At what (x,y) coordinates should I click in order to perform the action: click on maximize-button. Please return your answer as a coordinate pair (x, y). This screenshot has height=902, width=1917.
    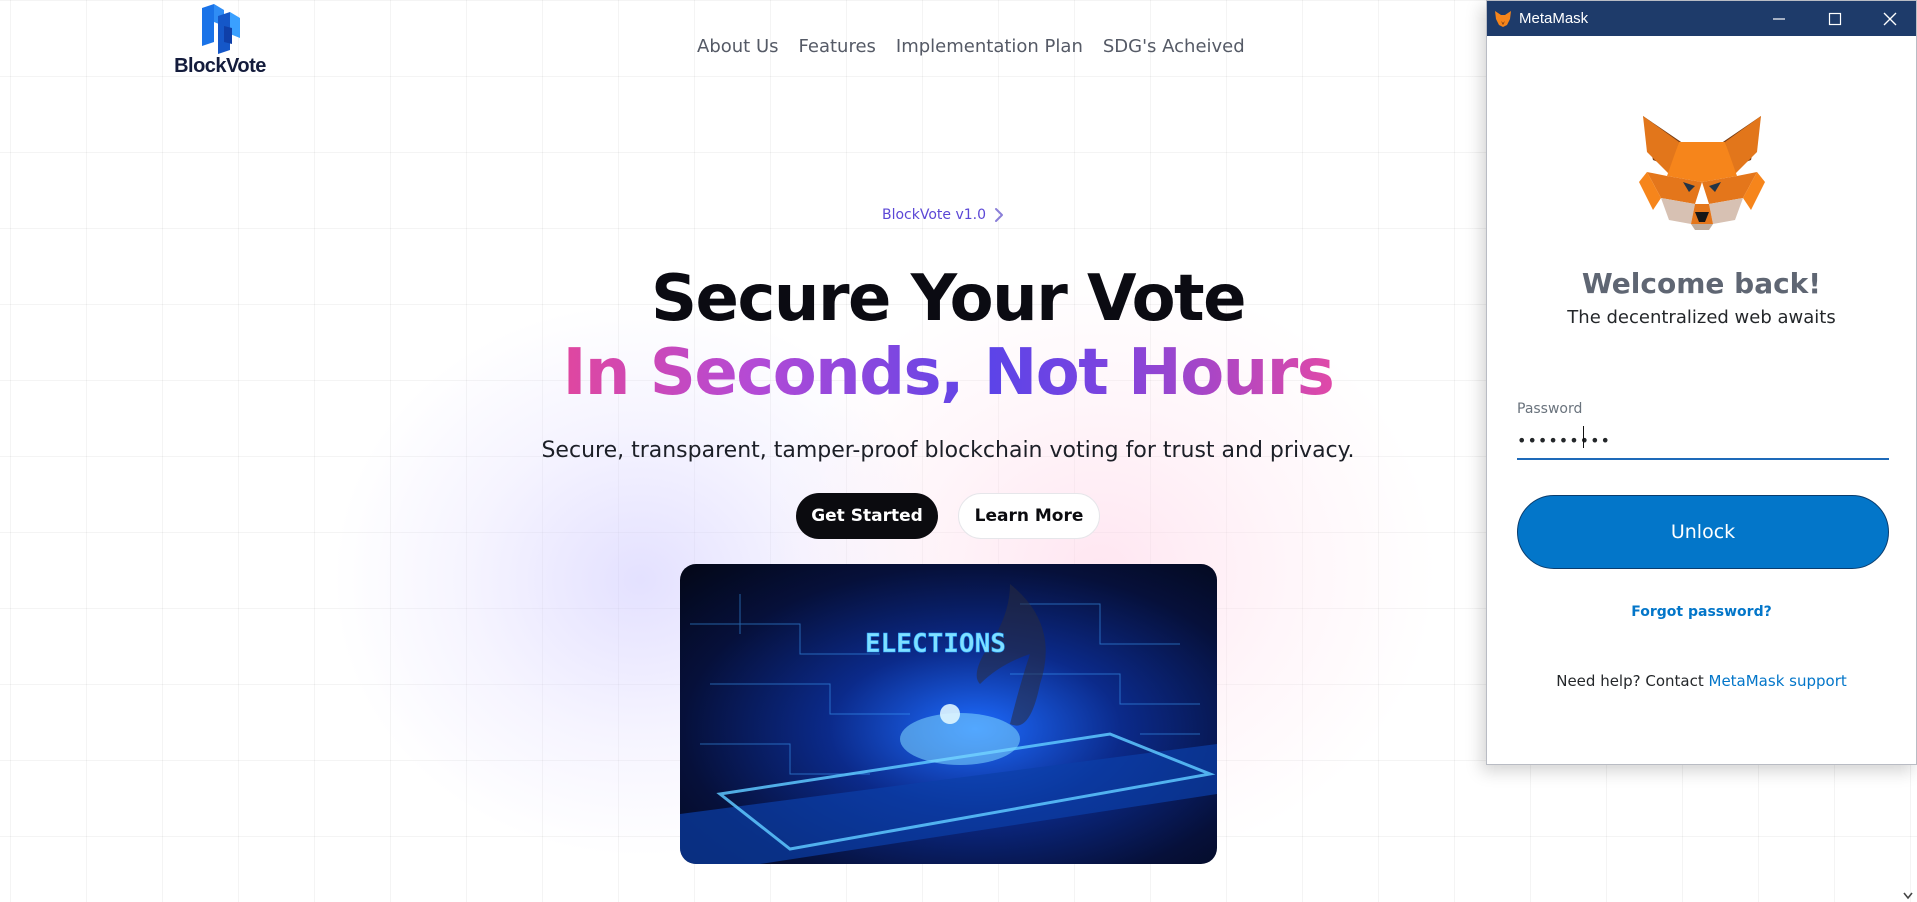
    Looking at the image, I should click on (1835, 18).